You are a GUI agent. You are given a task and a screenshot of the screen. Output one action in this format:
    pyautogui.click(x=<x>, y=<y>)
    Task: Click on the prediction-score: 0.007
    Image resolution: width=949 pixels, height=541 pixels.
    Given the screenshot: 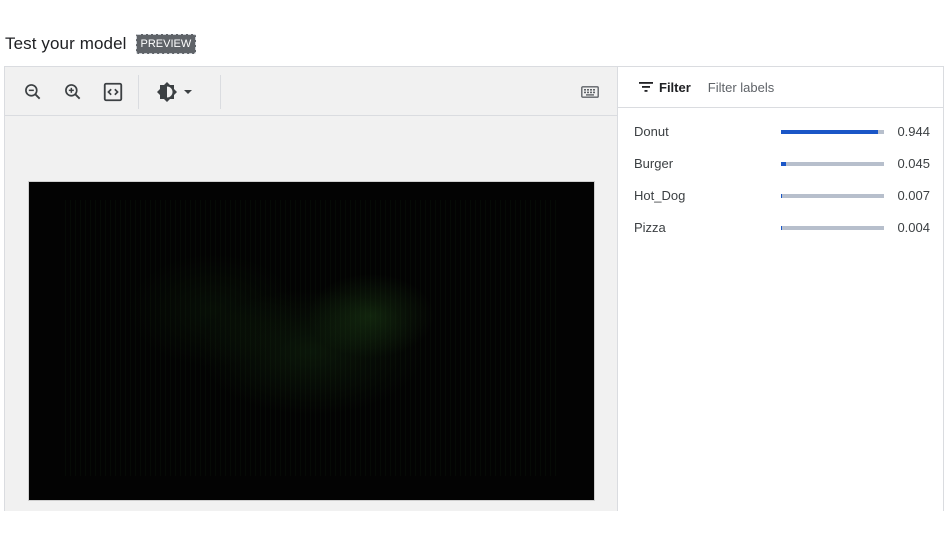 What is the action you would take?
    pyautogui.click(x=913, y=195)
    